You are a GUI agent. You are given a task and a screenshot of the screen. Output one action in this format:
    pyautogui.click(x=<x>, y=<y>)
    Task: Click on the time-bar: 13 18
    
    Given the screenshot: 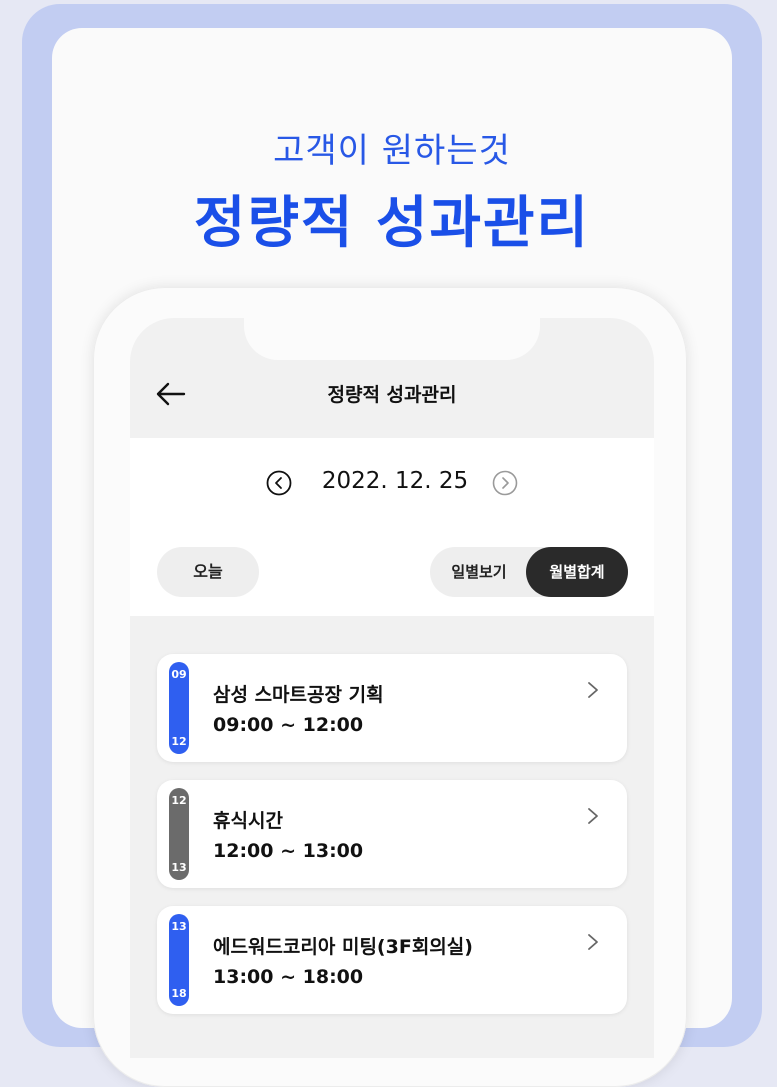 What is the action you would take?
    pyautogui.click(x=179, y=960)
    